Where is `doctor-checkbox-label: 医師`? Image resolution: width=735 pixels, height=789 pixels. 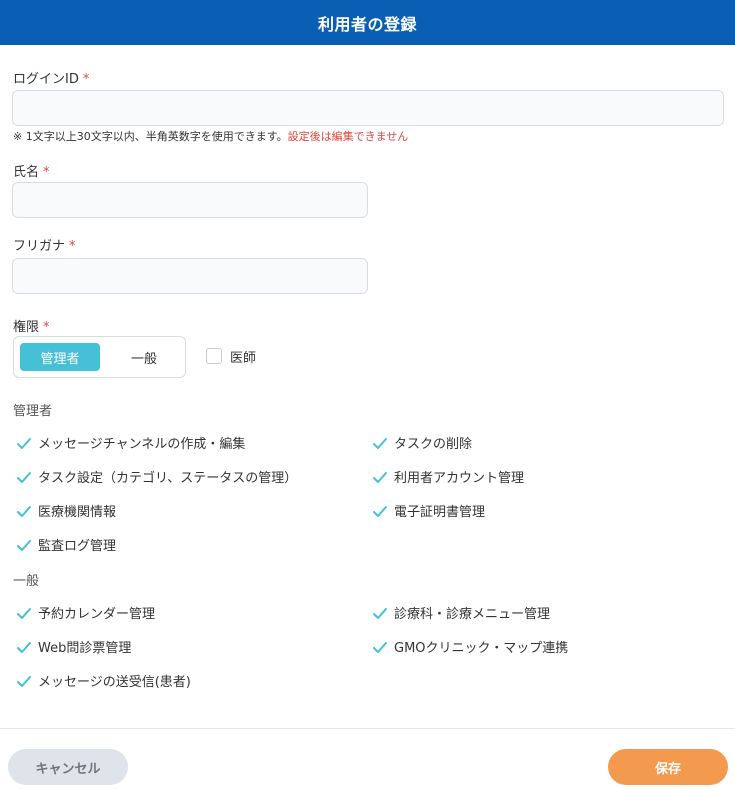
doctor-checkbox-label: 医師 is located at coordinates (243, 356).